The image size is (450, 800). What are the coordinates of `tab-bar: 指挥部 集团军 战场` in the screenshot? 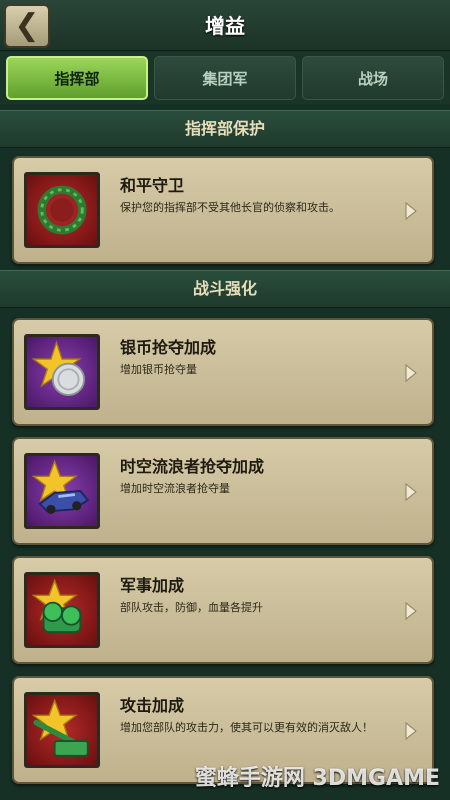 It's located at (225, 78).